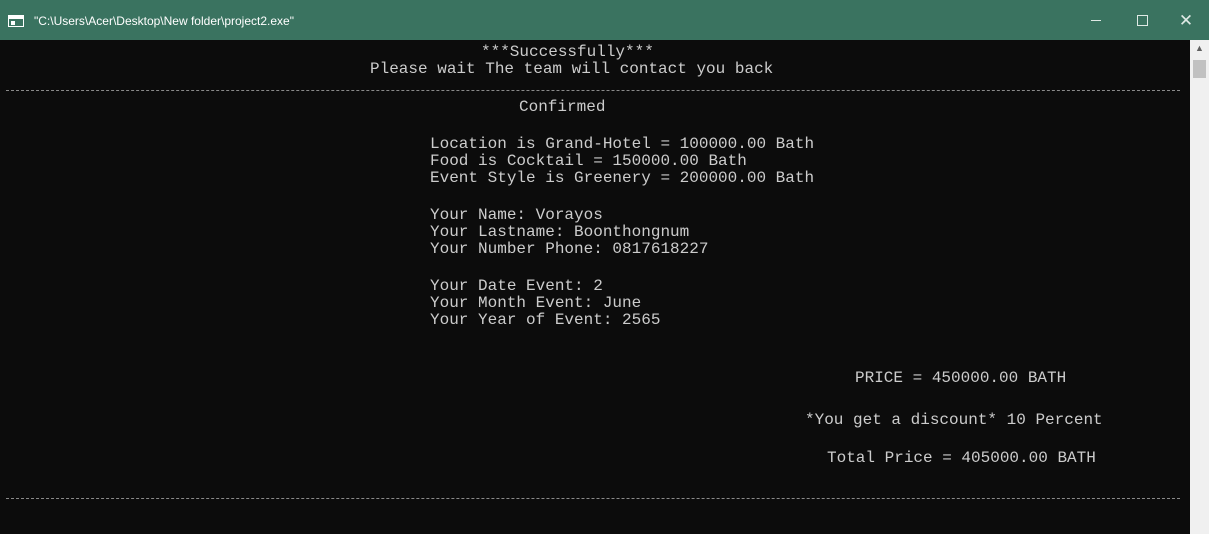 The width and height of the screenshot is (1209, 534). I want to click on minimize-button, so click(1096, 20).